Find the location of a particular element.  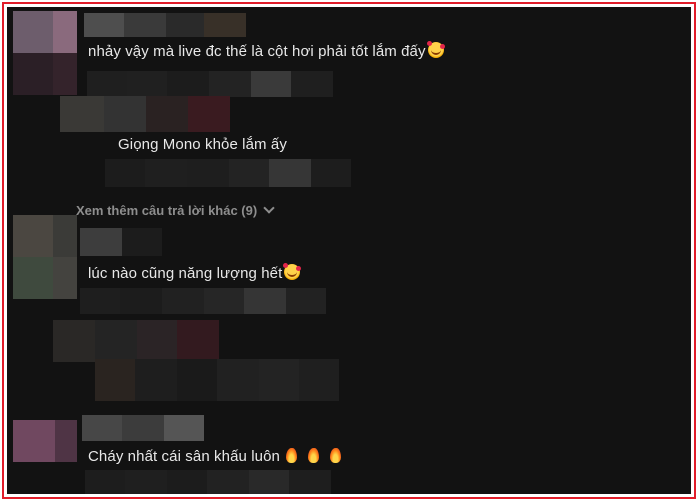

chevron-down-icon is located at coordinates (269, 208).